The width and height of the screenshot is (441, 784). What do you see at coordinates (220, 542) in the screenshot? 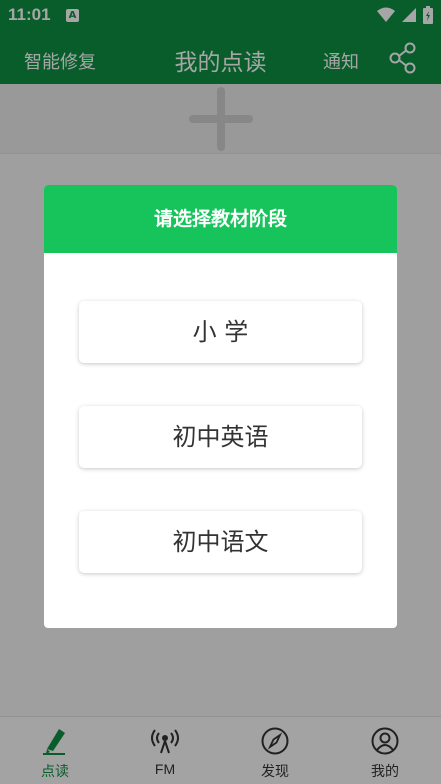
I see `option-junior-chinese: 初中语文` at bounding box center [220, 542].